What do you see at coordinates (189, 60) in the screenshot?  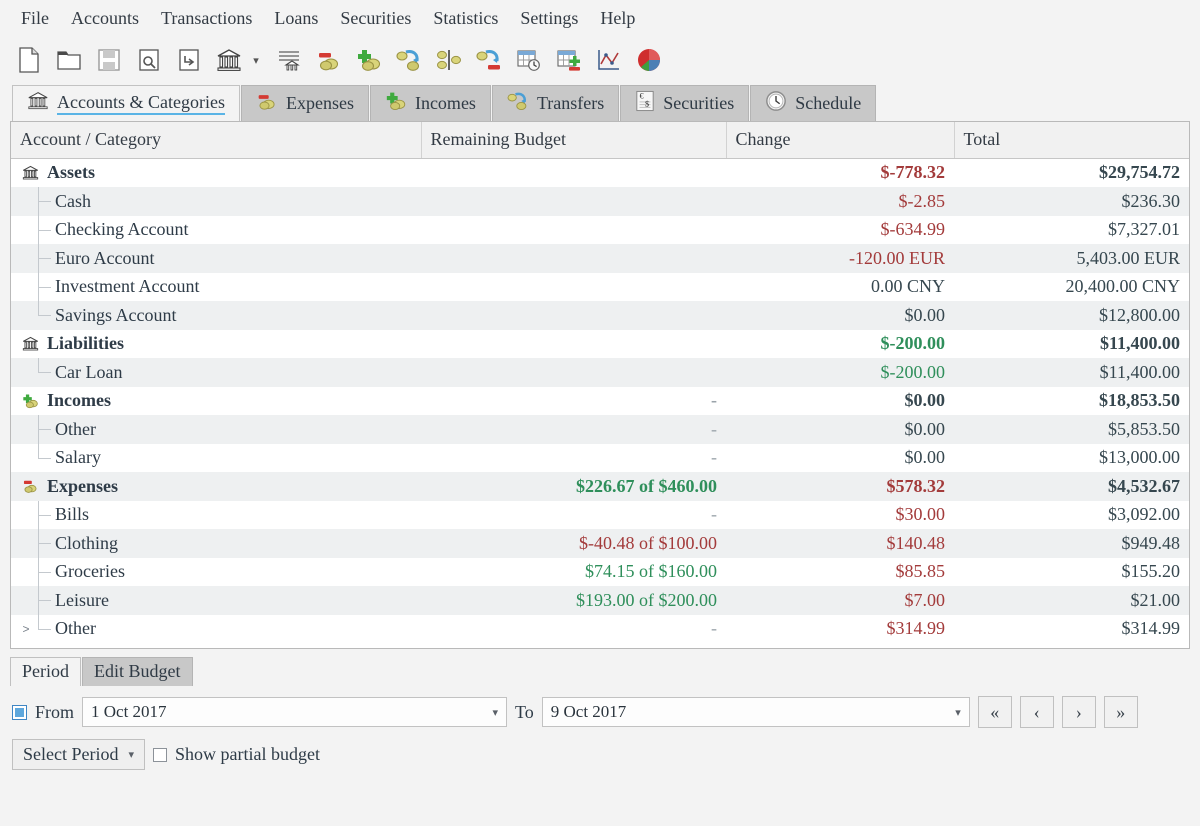 I see `export-icon` at bounding box center [189, 60].